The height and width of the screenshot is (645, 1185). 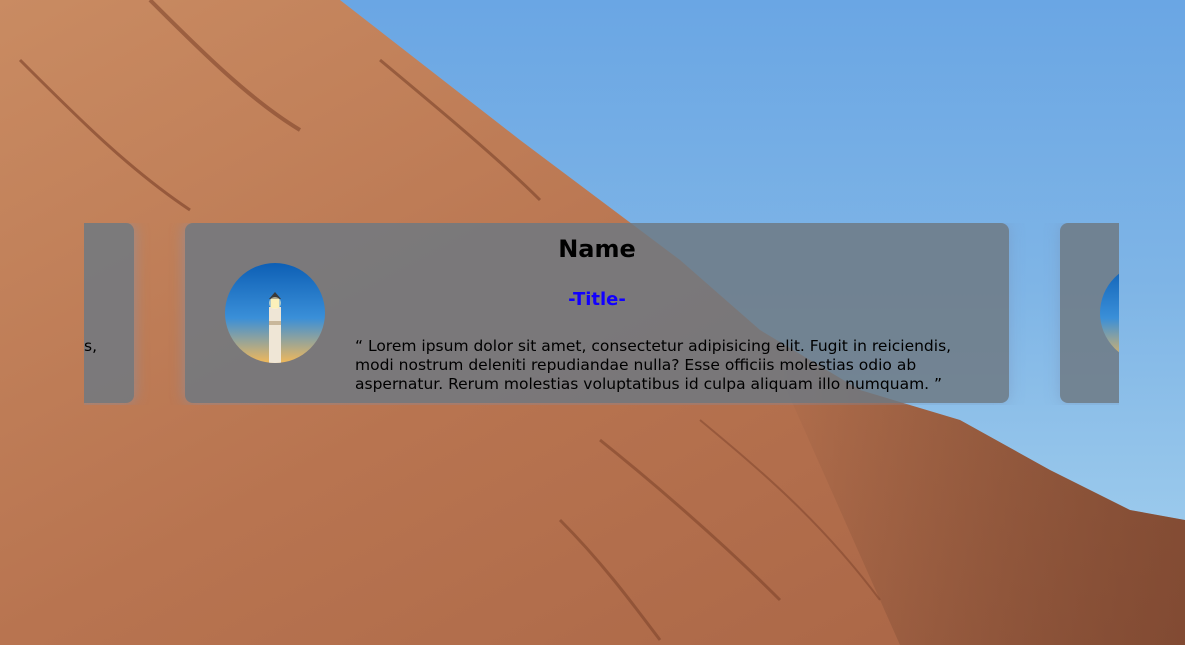 I want to click on previous-card-quote-fragment: s,, so click(x=91, y=346).